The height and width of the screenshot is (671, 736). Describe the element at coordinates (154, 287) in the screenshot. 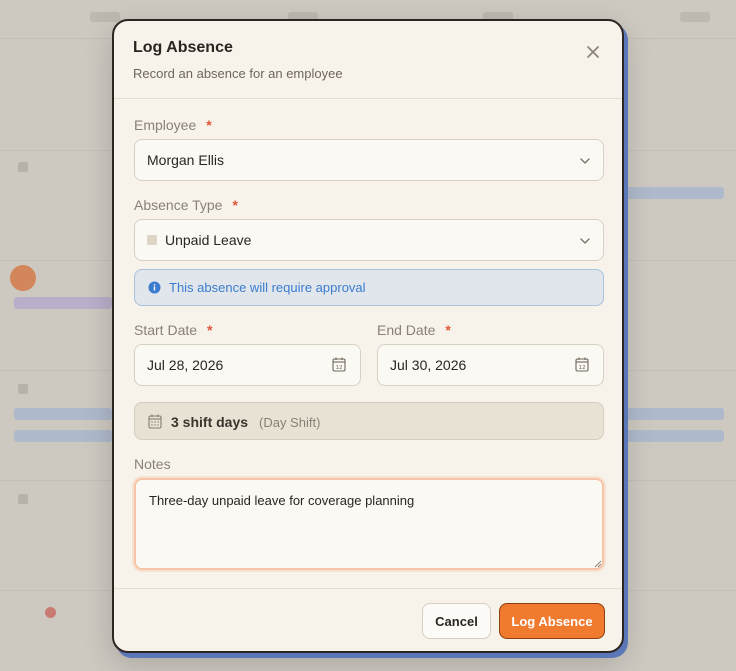

I see `info-icon` at that location.